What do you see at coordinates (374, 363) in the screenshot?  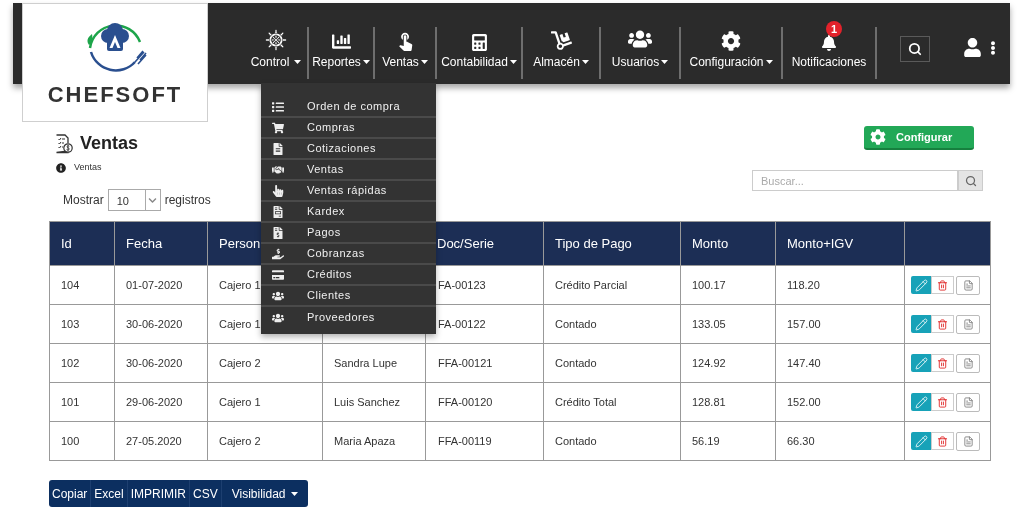 I see `table-cell: Sandra Lupe` at bounding box center [374, 363].